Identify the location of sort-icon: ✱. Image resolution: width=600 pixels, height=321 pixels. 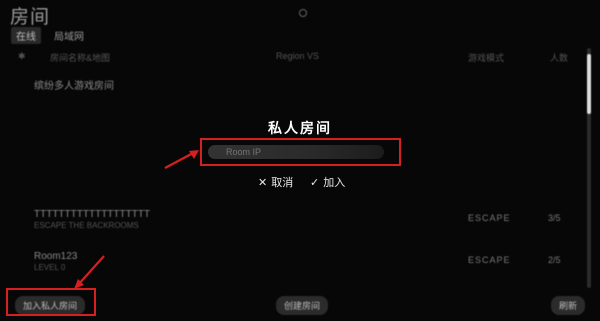
(22, 56).